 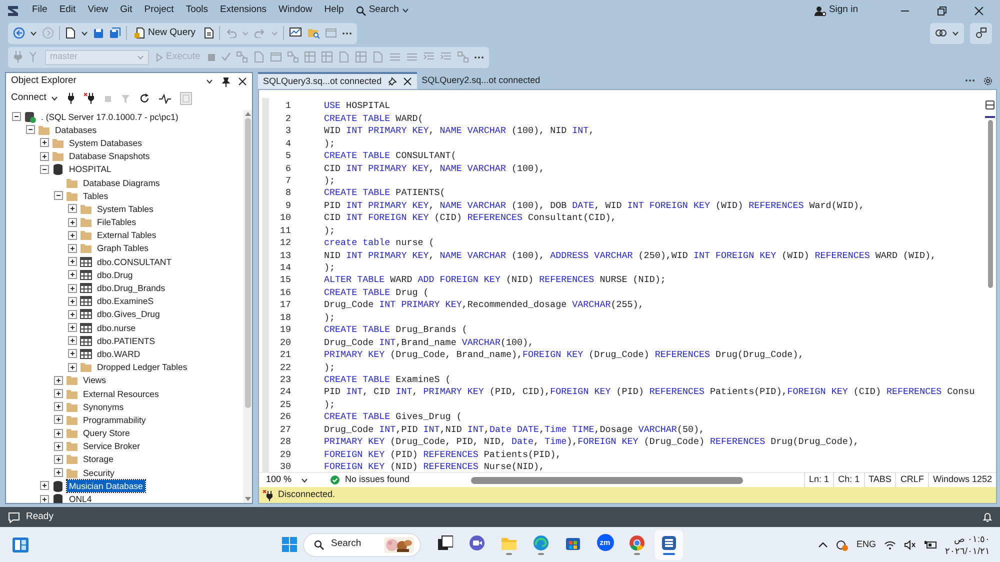 I want to click on tree-item: dbo.nurse, so click(x=116, y=328).